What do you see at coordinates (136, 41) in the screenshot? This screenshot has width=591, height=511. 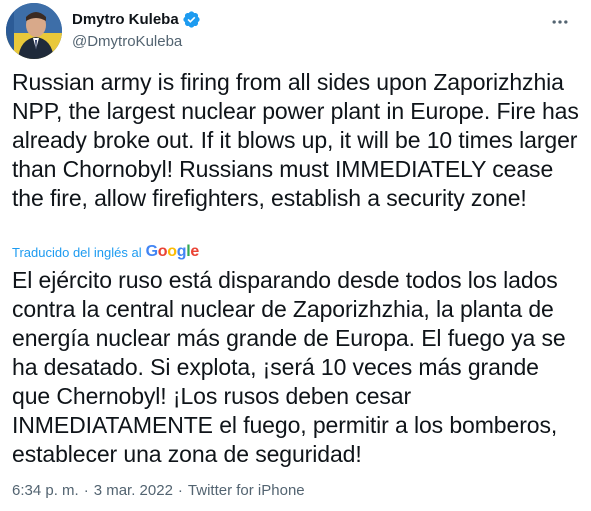 I see `author-handle: @DmytroKuleba` at bounding box center [136, 41].